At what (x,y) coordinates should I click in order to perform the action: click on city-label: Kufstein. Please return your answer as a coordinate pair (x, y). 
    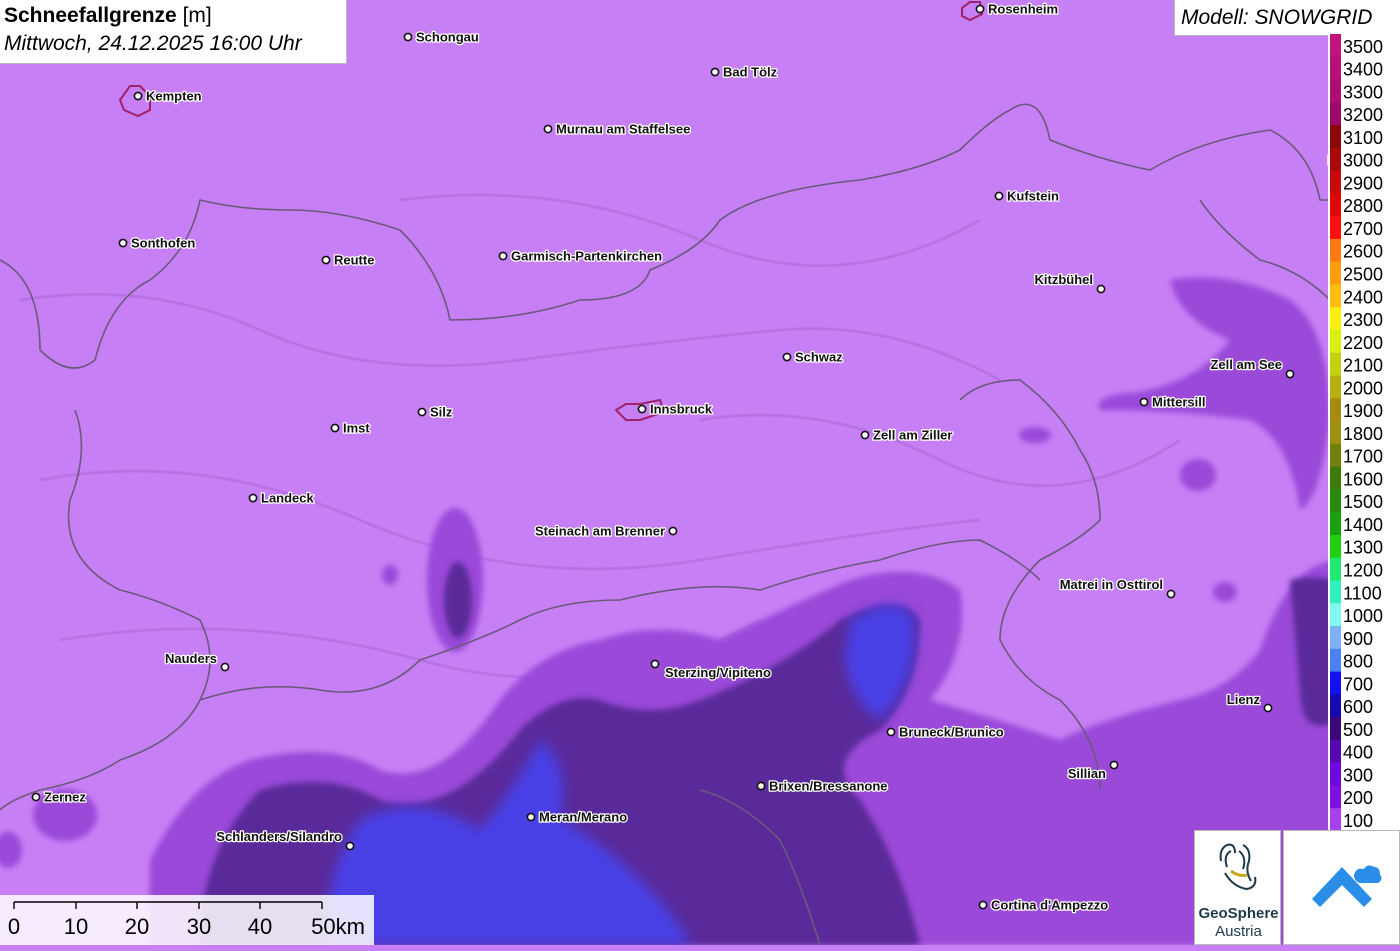
    Looking at the image, I should click on (1033, 196).